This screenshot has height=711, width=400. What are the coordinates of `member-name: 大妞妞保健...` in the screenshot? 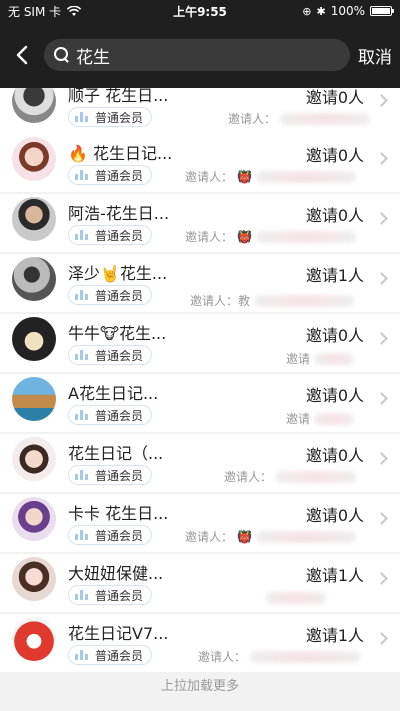 It's located at (116, 573).